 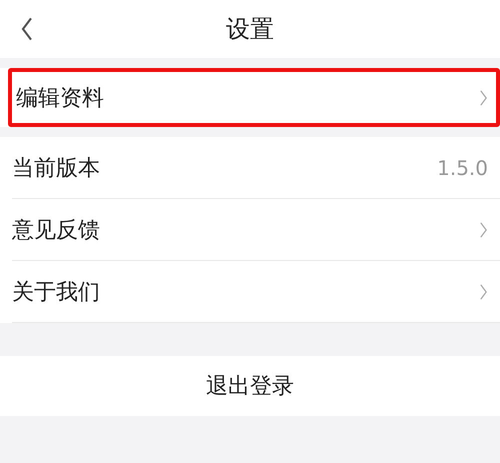 I want to click on row-label: 关于我们, so click(x=56, y=292).